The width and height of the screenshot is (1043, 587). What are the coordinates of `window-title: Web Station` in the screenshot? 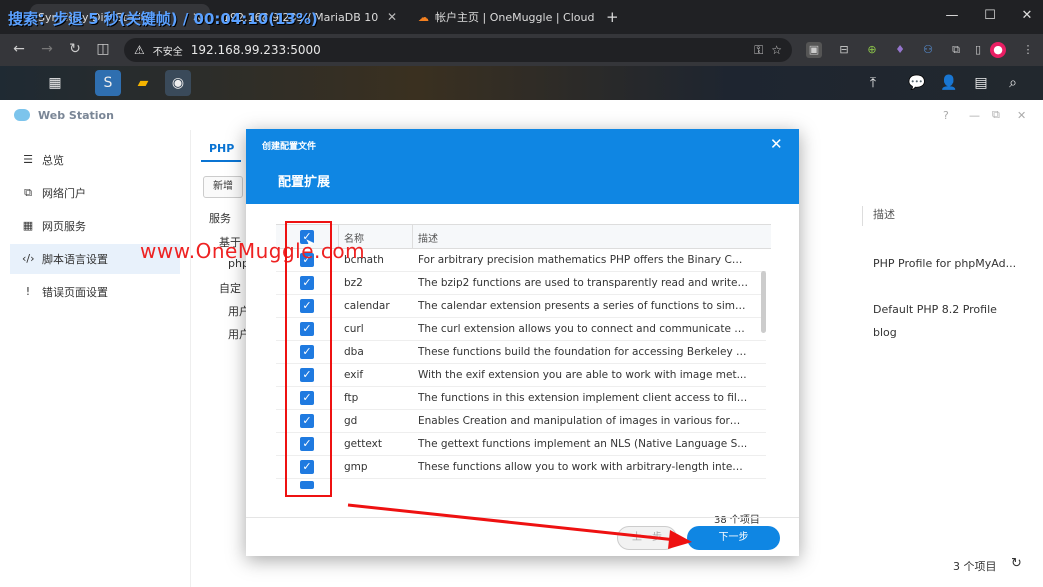 It's located at (76, 115).